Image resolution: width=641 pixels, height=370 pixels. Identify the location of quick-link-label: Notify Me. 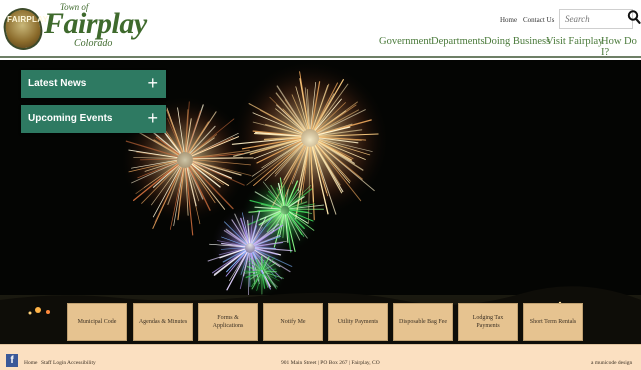
(293, 322).